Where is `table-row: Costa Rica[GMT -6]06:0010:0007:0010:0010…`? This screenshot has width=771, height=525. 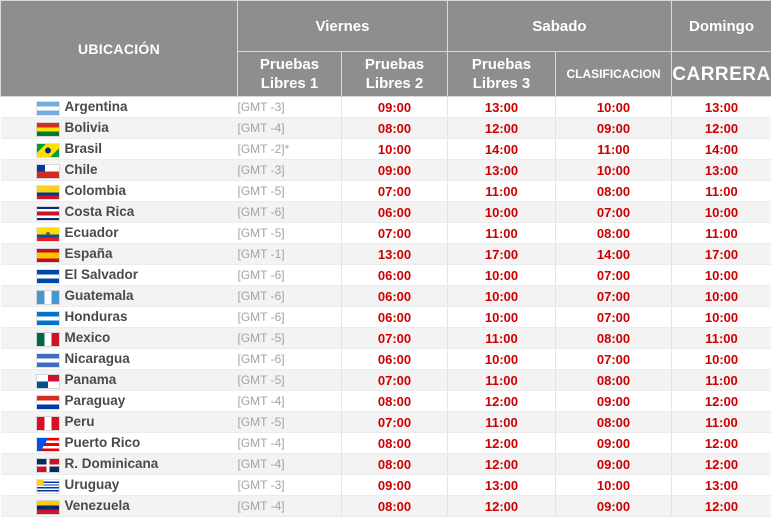 table-row: Costa Rica[GMT -6]06:0010:0007:0010:0010… is located at coordinates (385, 212).